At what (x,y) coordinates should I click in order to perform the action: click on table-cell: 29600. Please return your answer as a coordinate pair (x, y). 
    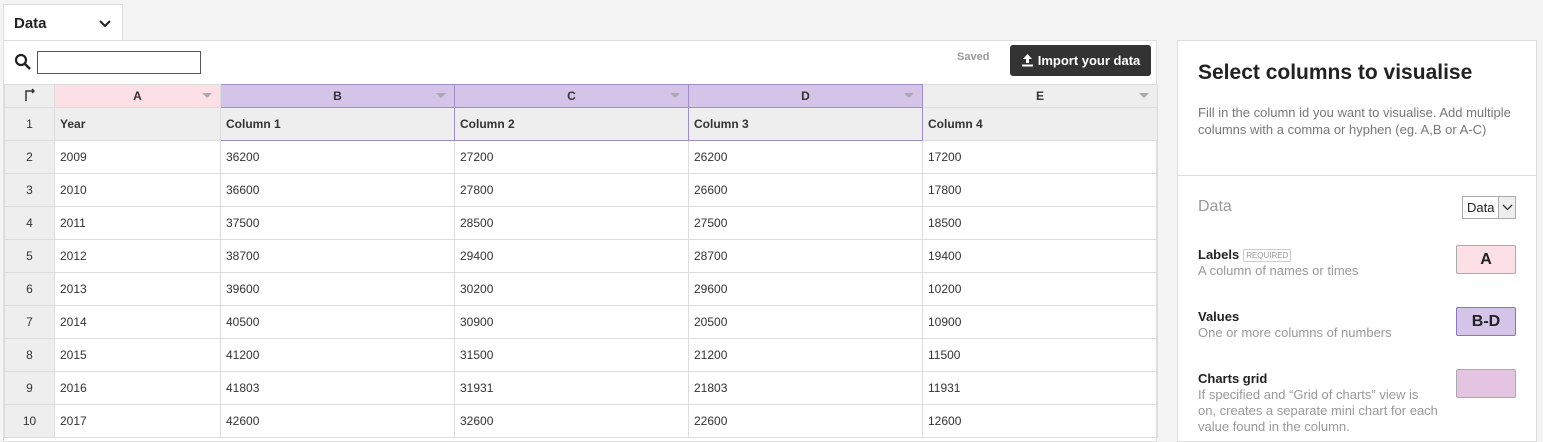
    Looking at the image, I should click on (805, 289).